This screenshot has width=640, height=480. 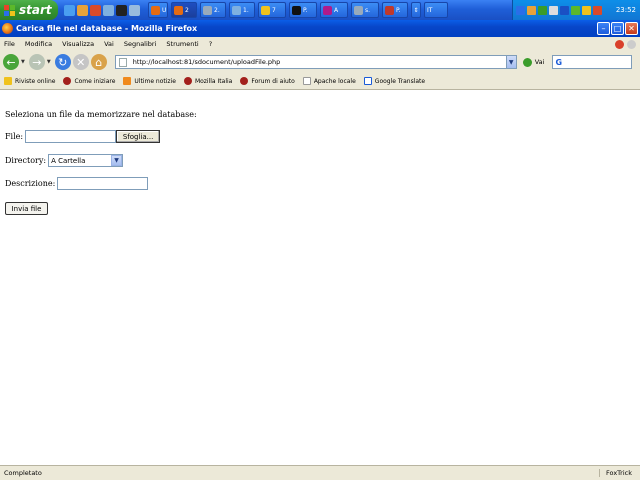 What do you see at coordinates (23, 473) in the screenshot?
I see `status-text: Completato` at bounding box center [23, 473].